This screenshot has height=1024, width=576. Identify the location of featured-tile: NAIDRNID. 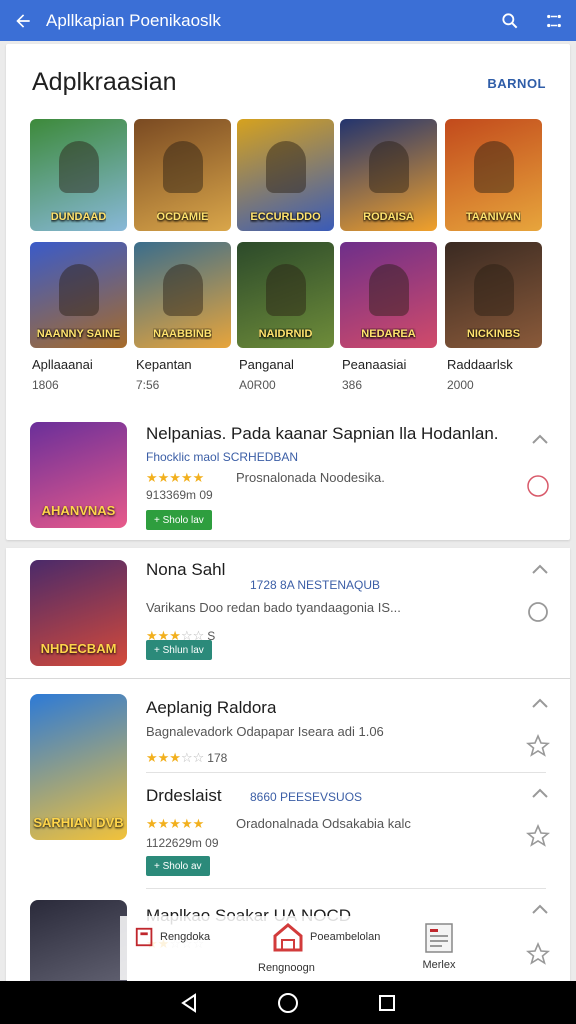
(285, 295).